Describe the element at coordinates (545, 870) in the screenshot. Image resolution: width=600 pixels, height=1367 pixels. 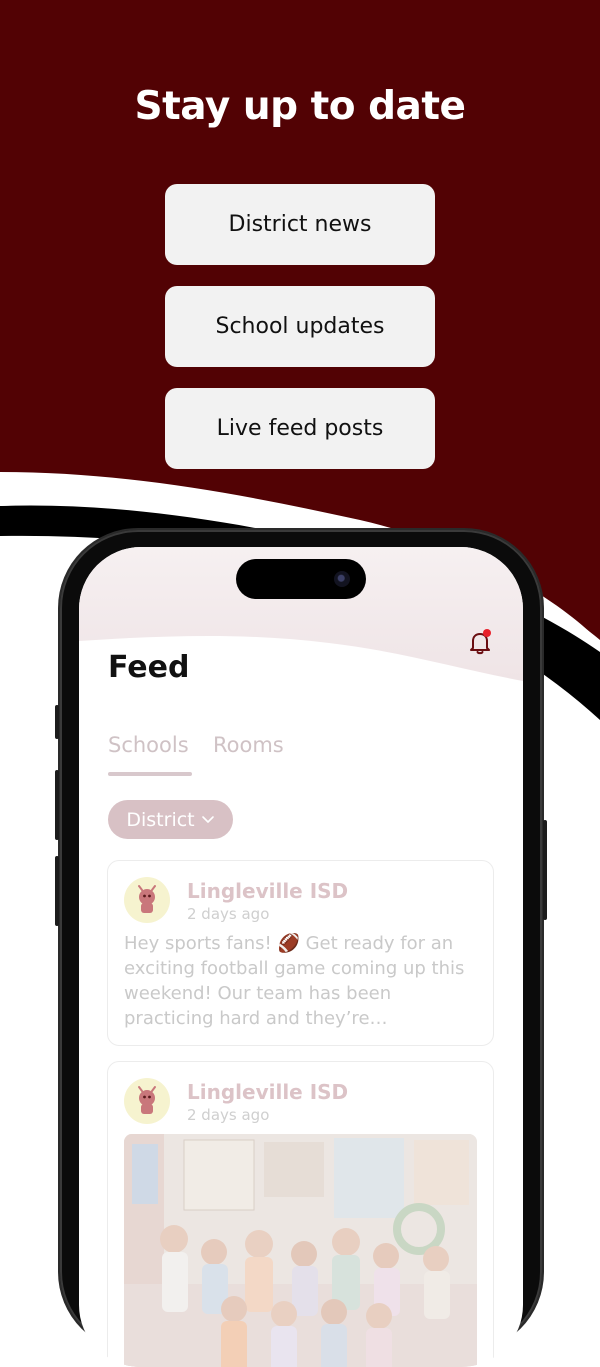
I see `phone-power-button` at that location.